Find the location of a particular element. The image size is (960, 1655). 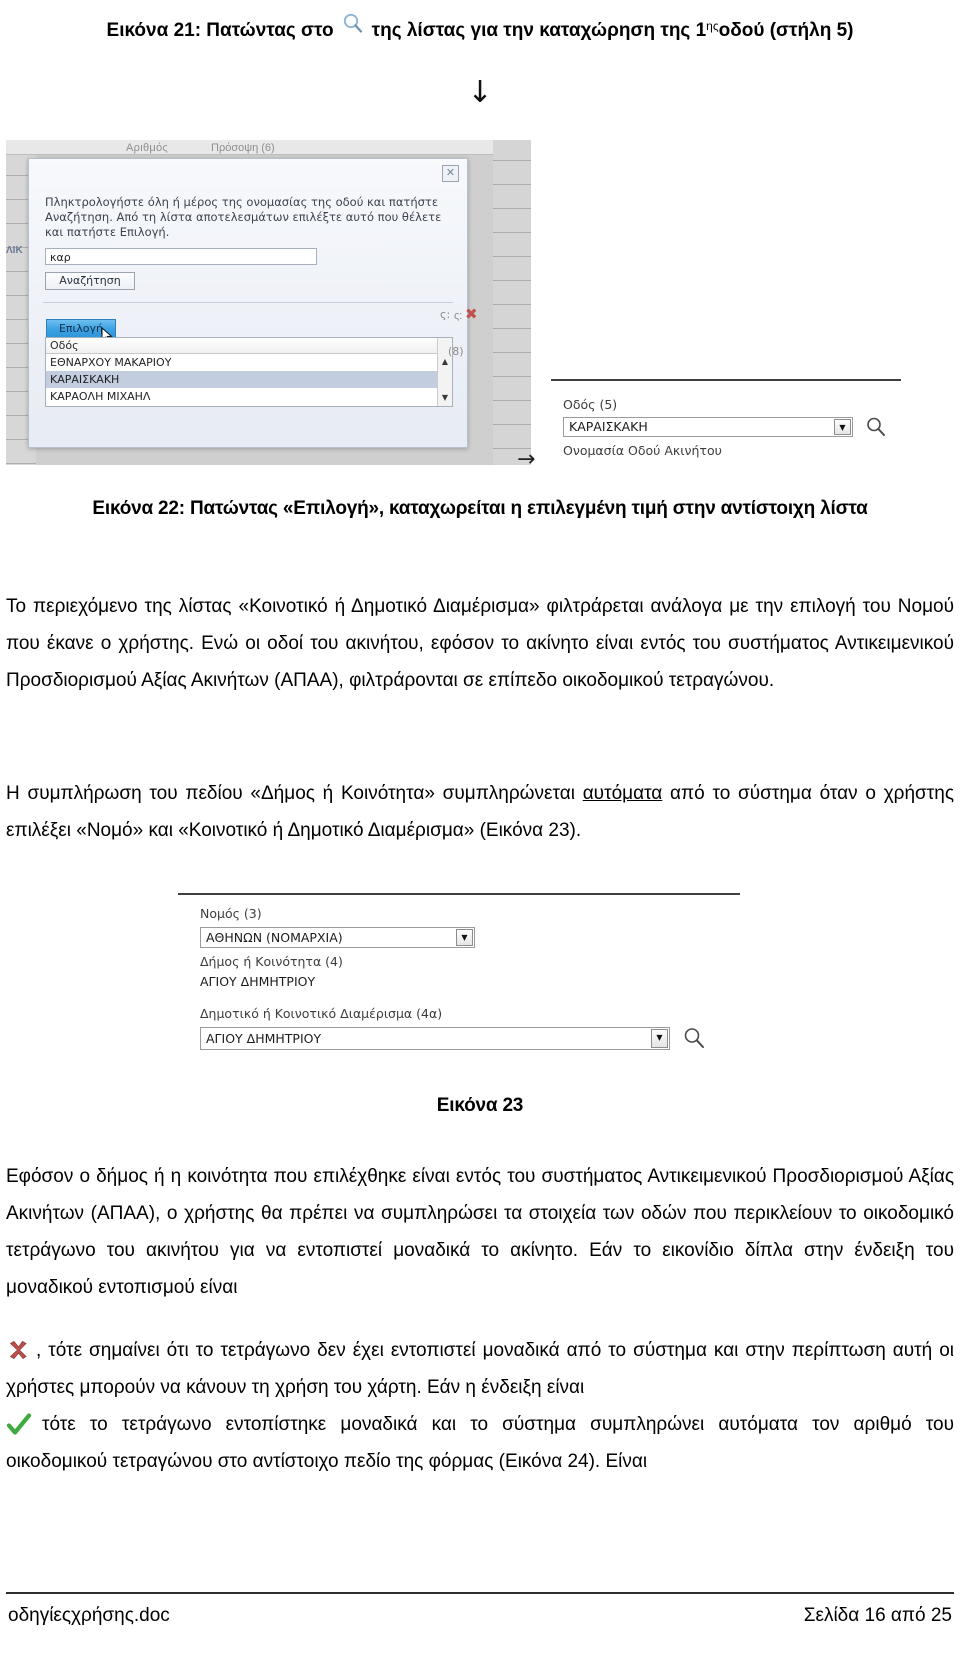

caption-21-suffix: οδού (στήλη 5) is located at coordinates (786, 30).